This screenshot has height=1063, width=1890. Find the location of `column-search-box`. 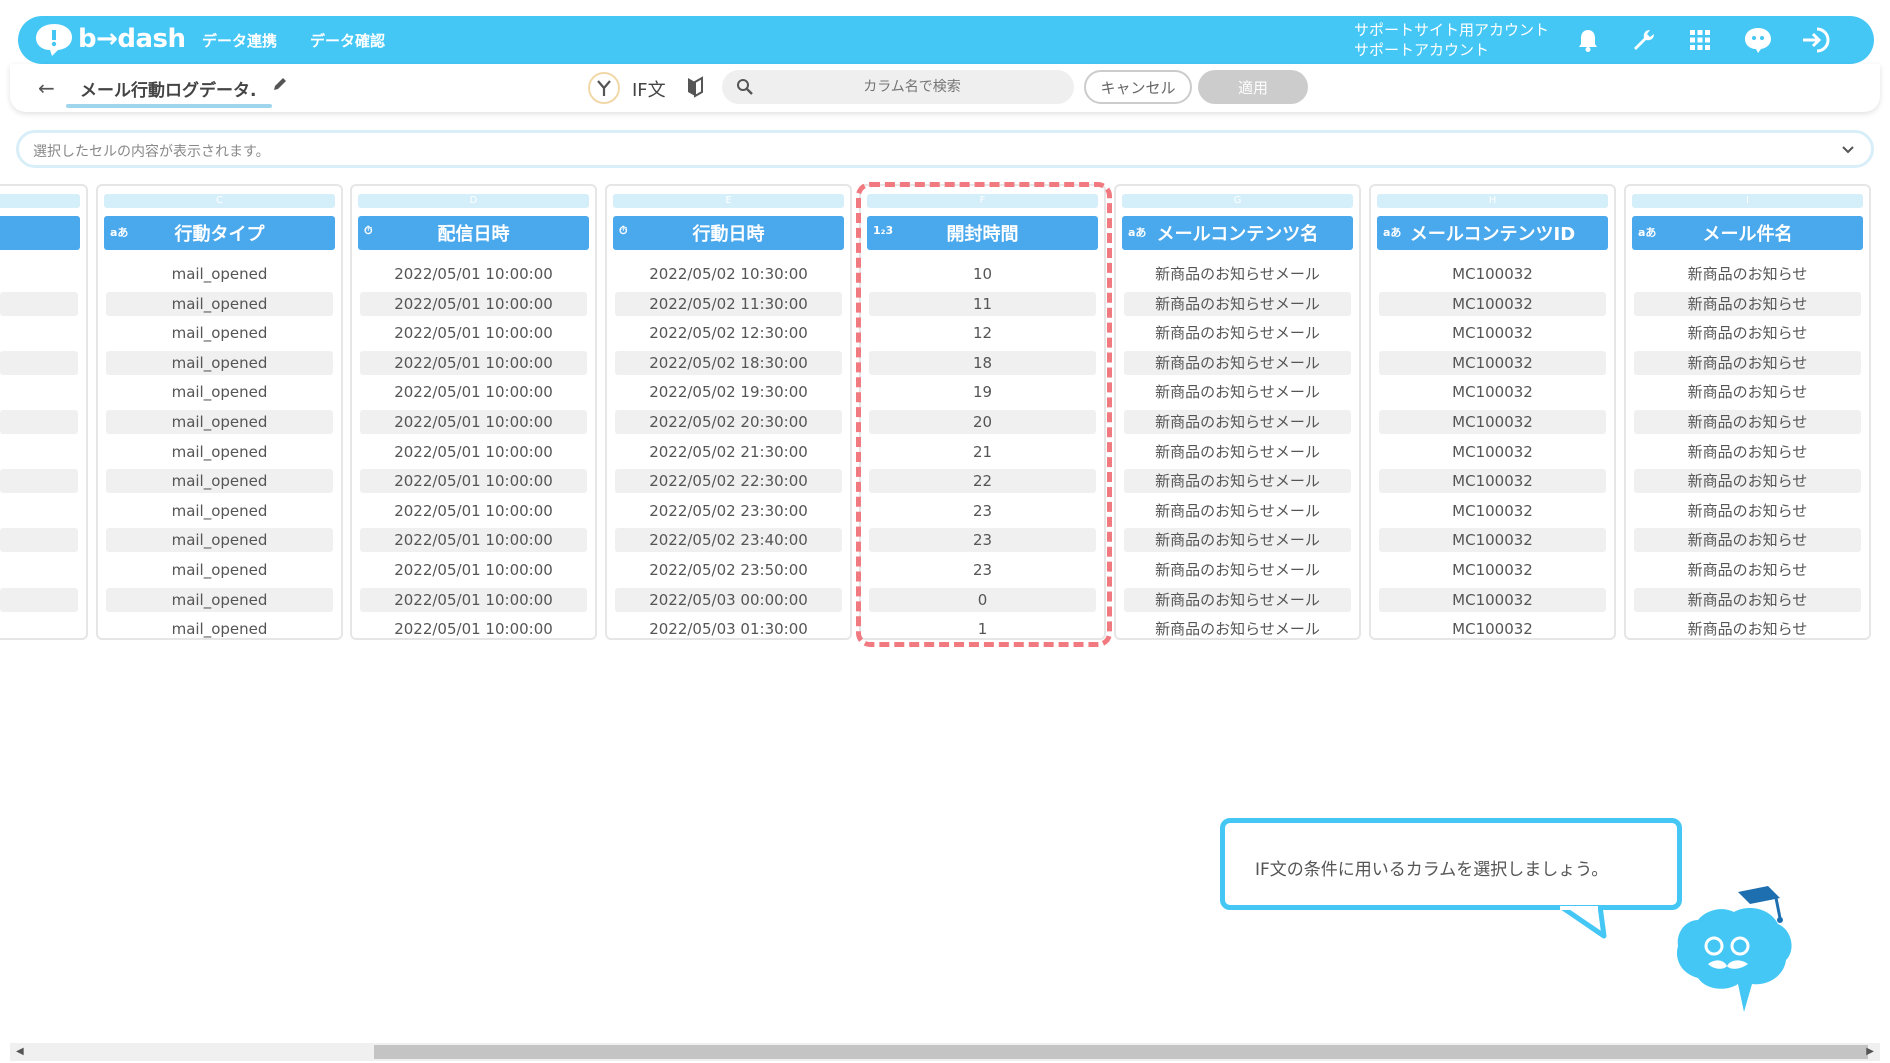

column-search-box is located at coordinates (898, 87).